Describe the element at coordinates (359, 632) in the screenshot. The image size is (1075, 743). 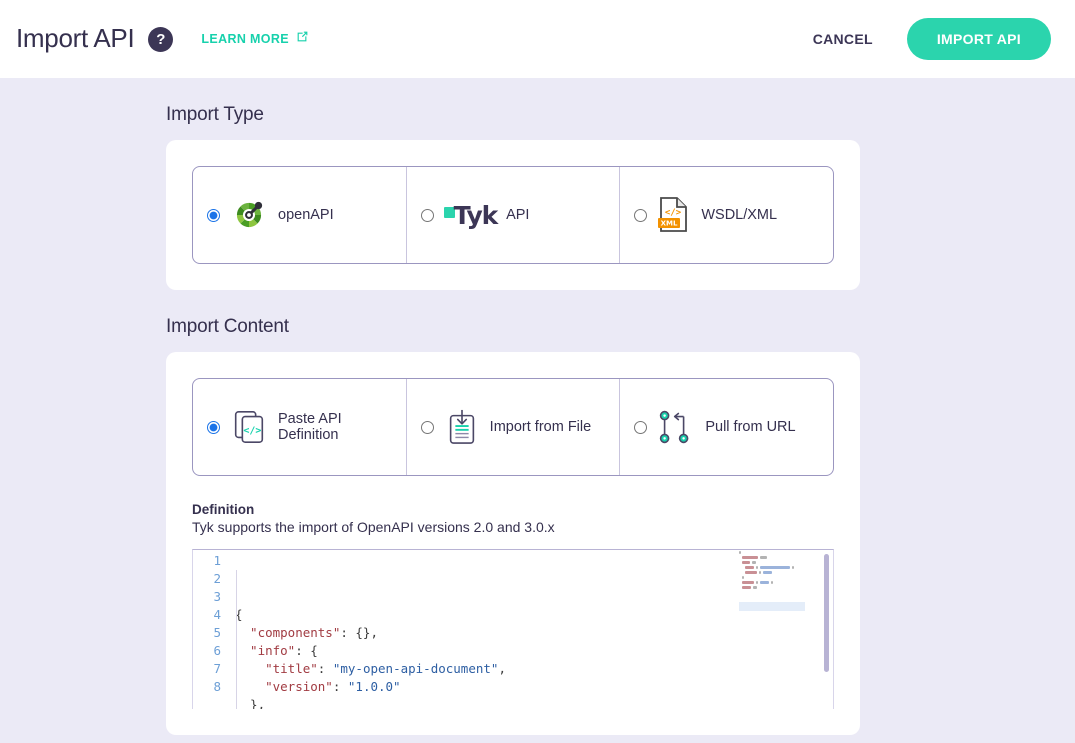
I see `code-token: : {},` at that location.